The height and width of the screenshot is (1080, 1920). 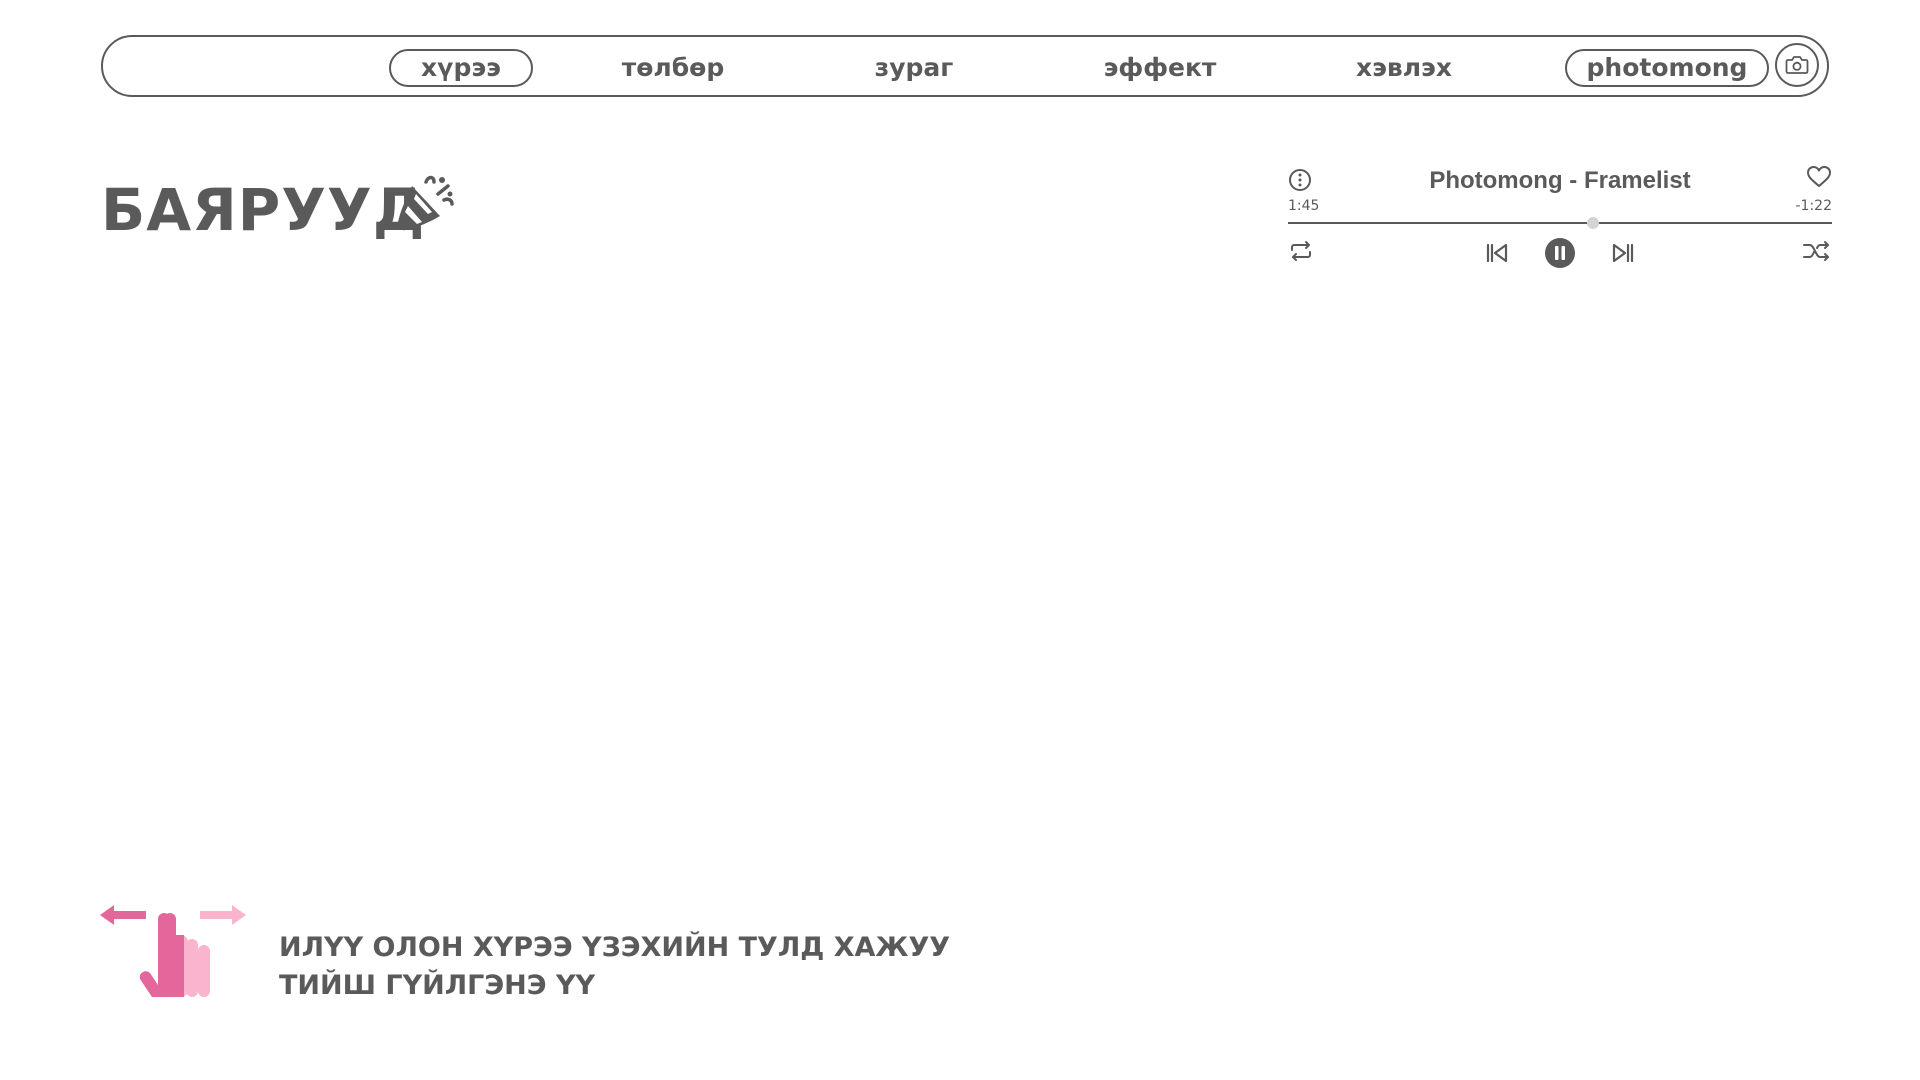 I want to click on repeat-button, so click(x=1301, y=251).